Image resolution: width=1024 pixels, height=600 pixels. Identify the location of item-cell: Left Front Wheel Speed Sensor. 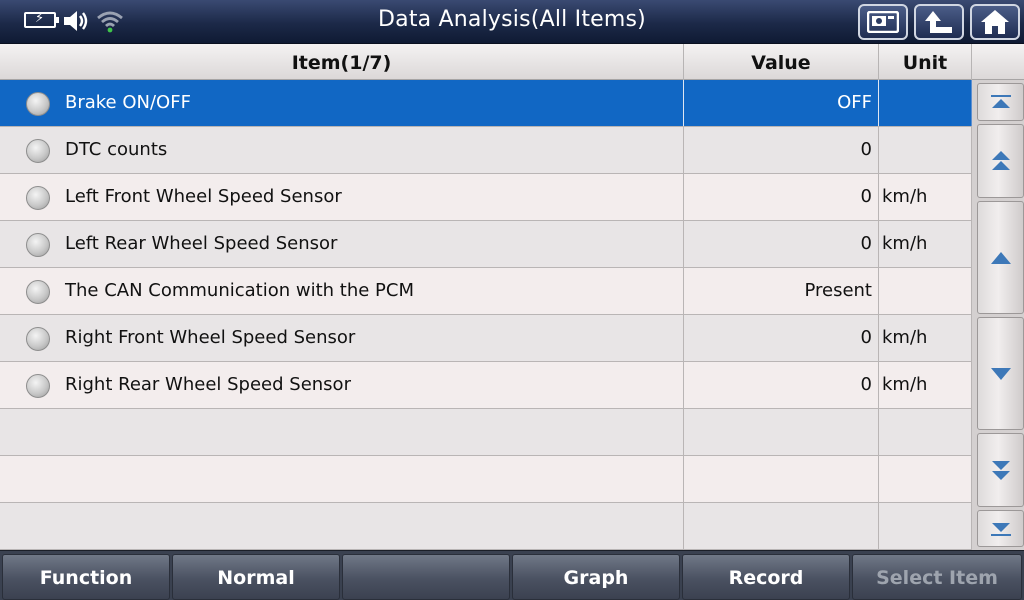
(342, 197).